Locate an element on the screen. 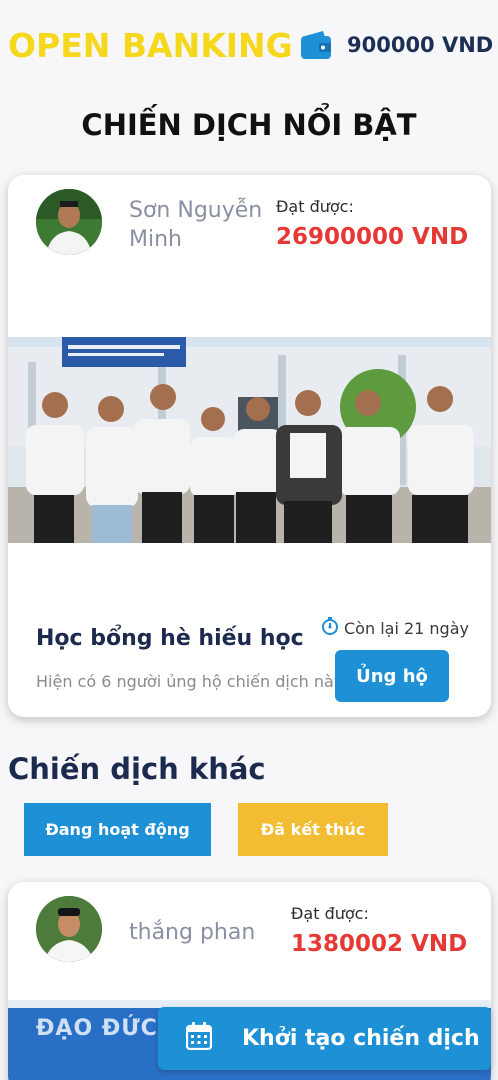 The image size is (498, 1080). wallet-icon is located at coordinates (316, 45).